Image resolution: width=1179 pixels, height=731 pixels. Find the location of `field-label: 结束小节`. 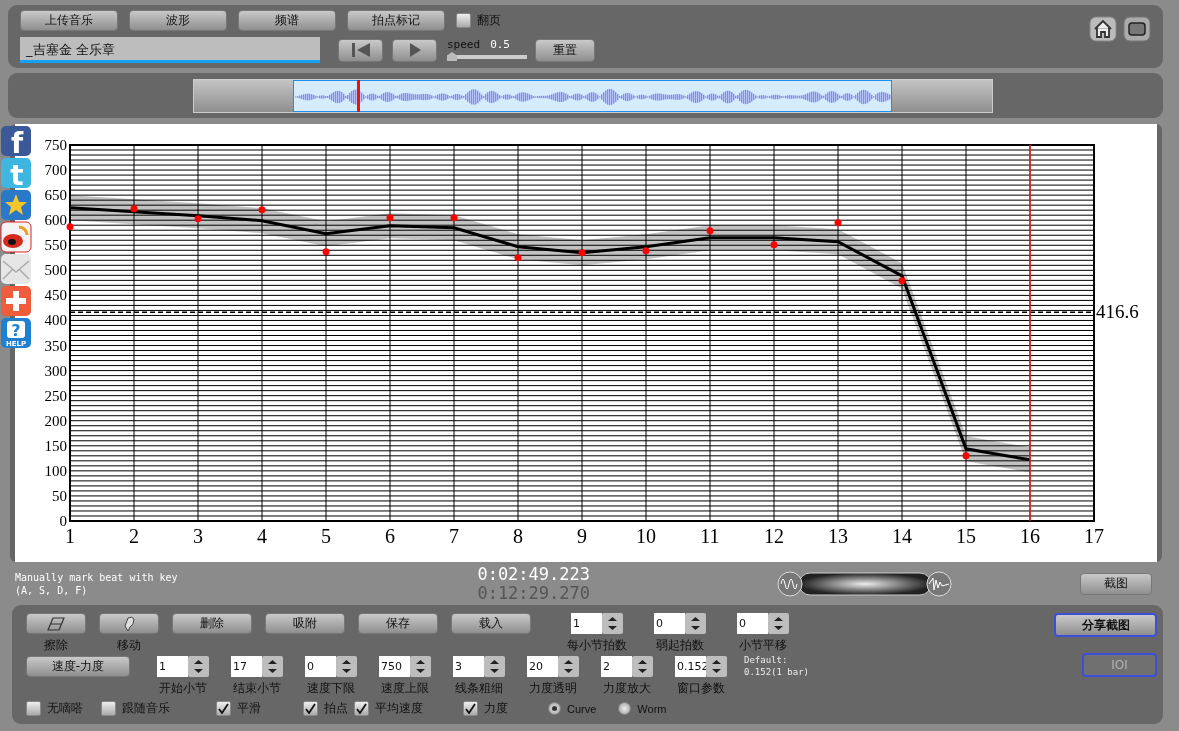

field-label: 结束小节 is located at coordinates (257, 689).